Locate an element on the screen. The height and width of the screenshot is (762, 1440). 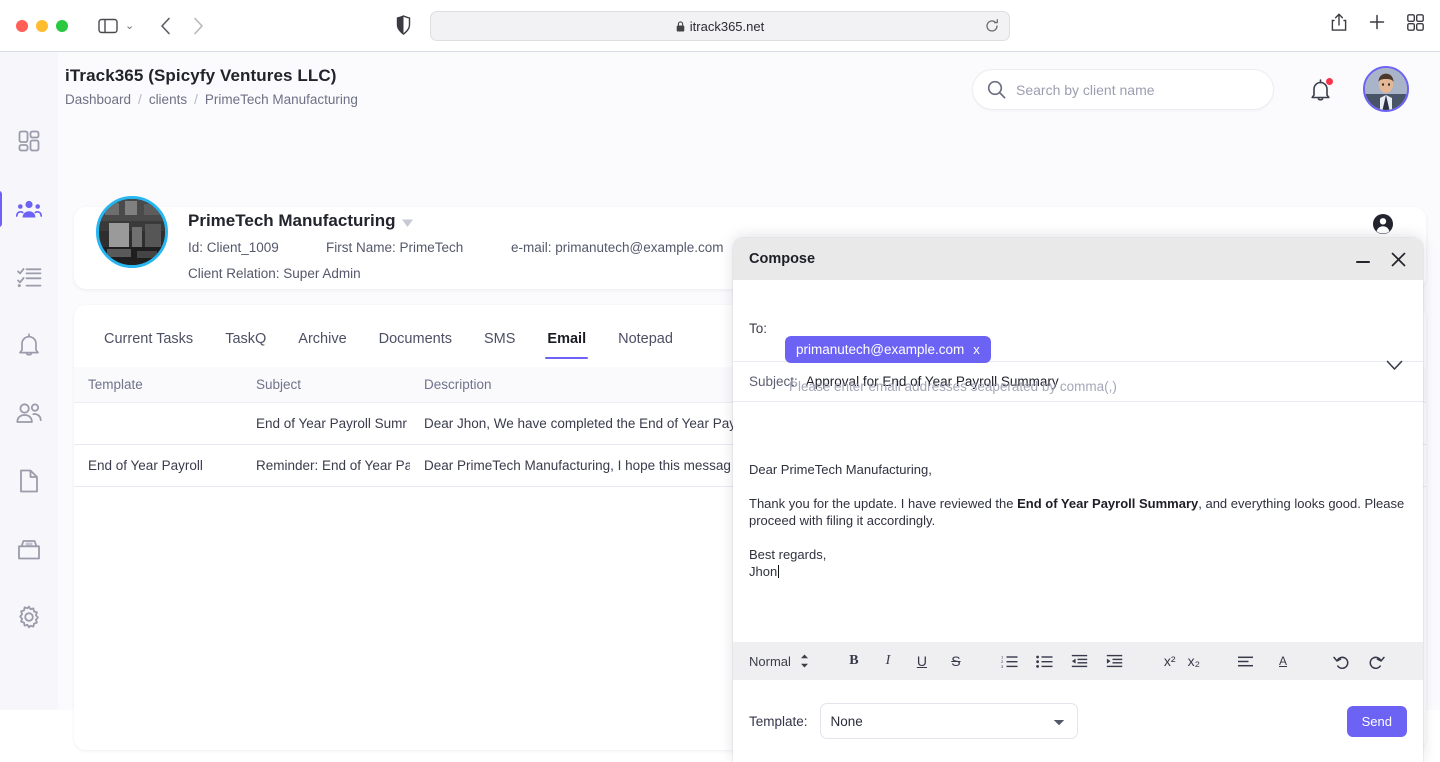
recipient-chip: primanutech@example.com x is located at coordinates (888, 349).